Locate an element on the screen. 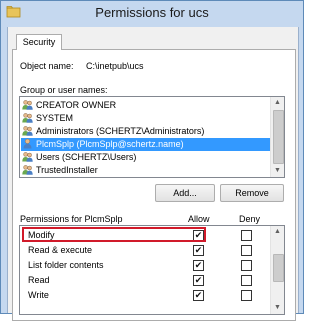 This screenshot has height=321, width=320. permission-row: Read ✔ is located at coordinates (143, 281).